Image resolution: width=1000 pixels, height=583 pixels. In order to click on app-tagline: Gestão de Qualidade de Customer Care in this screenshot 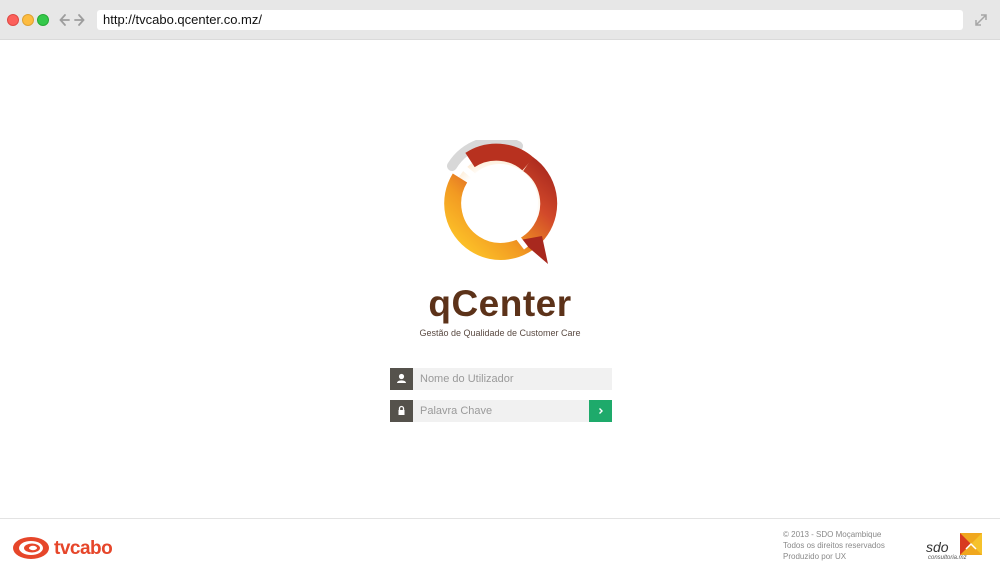, I will do `click(500, 333)`.